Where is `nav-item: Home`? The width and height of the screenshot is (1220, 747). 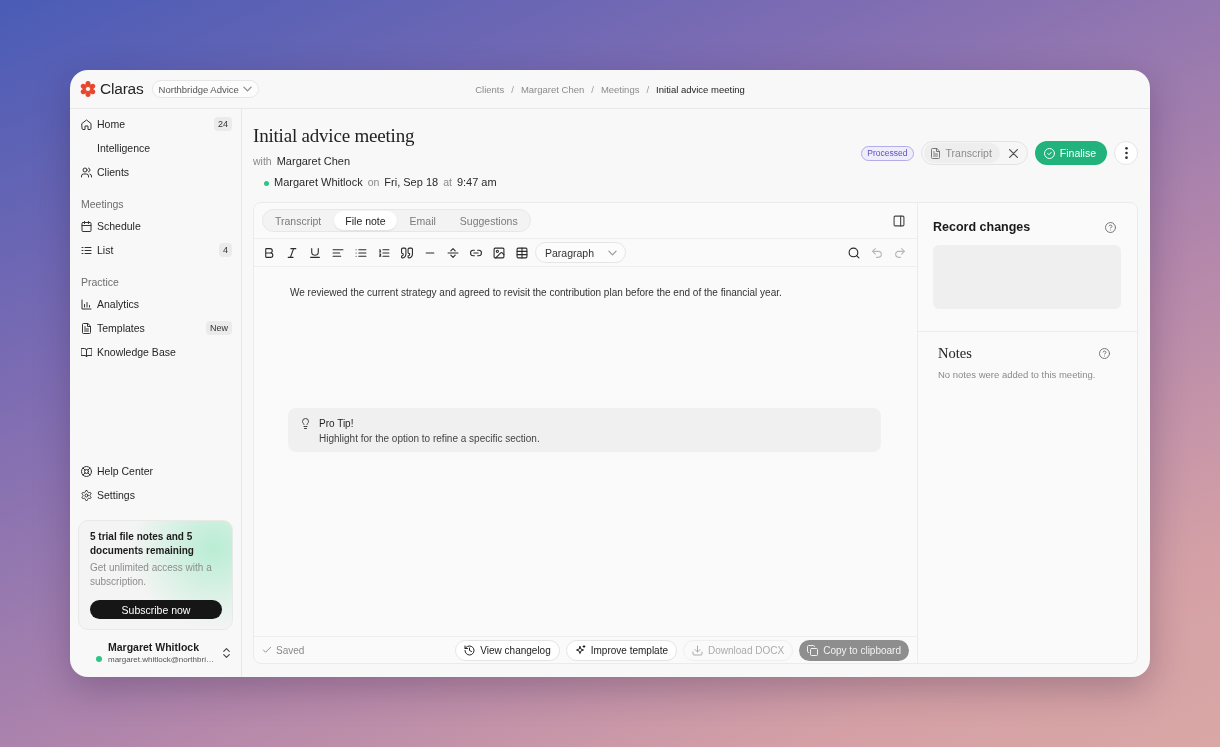 nav-item: Home is located at coordinates (144, 124).